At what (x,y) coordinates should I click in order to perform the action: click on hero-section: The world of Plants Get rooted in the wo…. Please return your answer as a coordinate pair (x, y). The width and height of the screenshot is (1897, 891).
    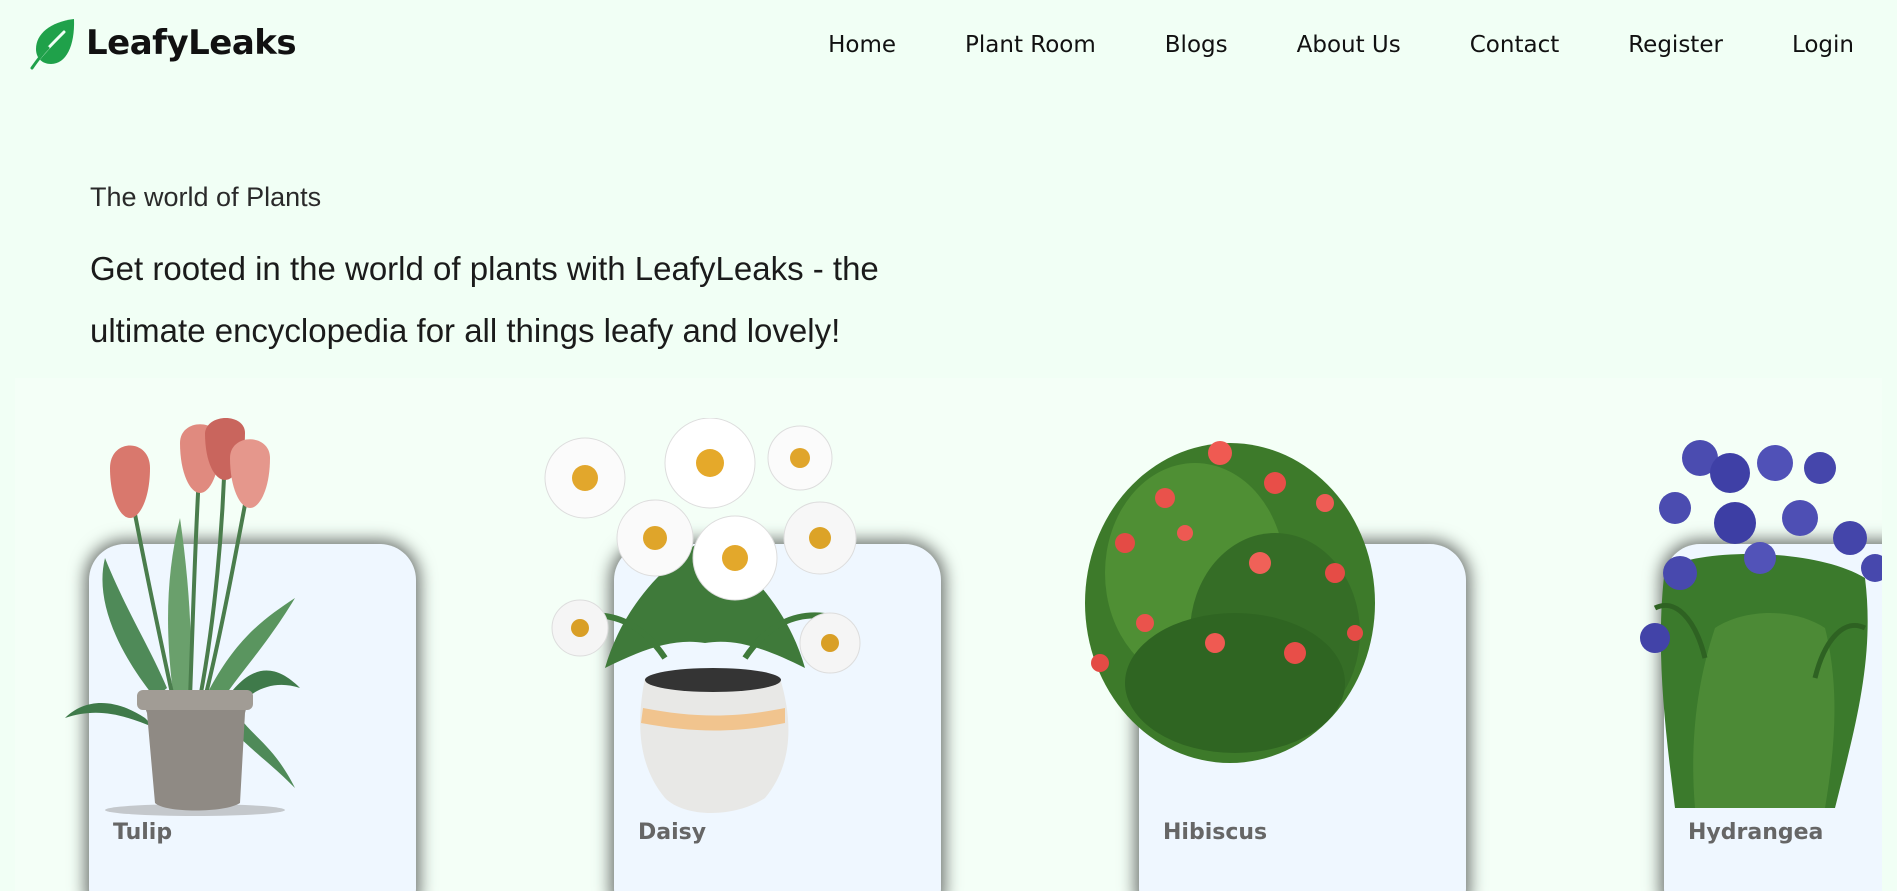
    Looking at the image, I should click on (540, 271).